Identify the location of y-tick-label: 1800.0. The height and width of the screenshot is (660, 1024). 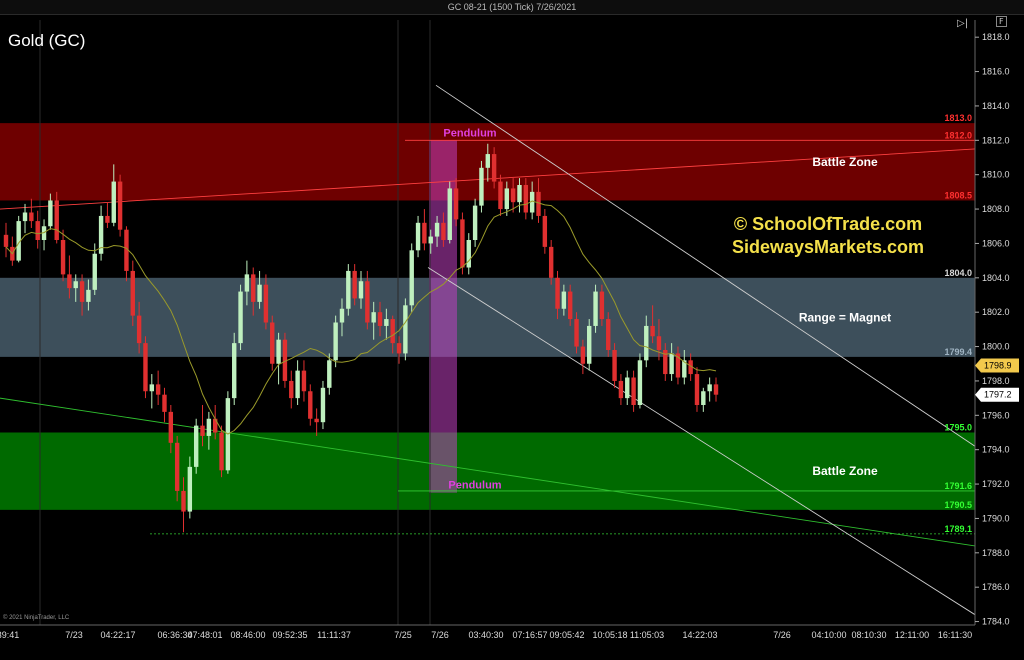
(996, 347).